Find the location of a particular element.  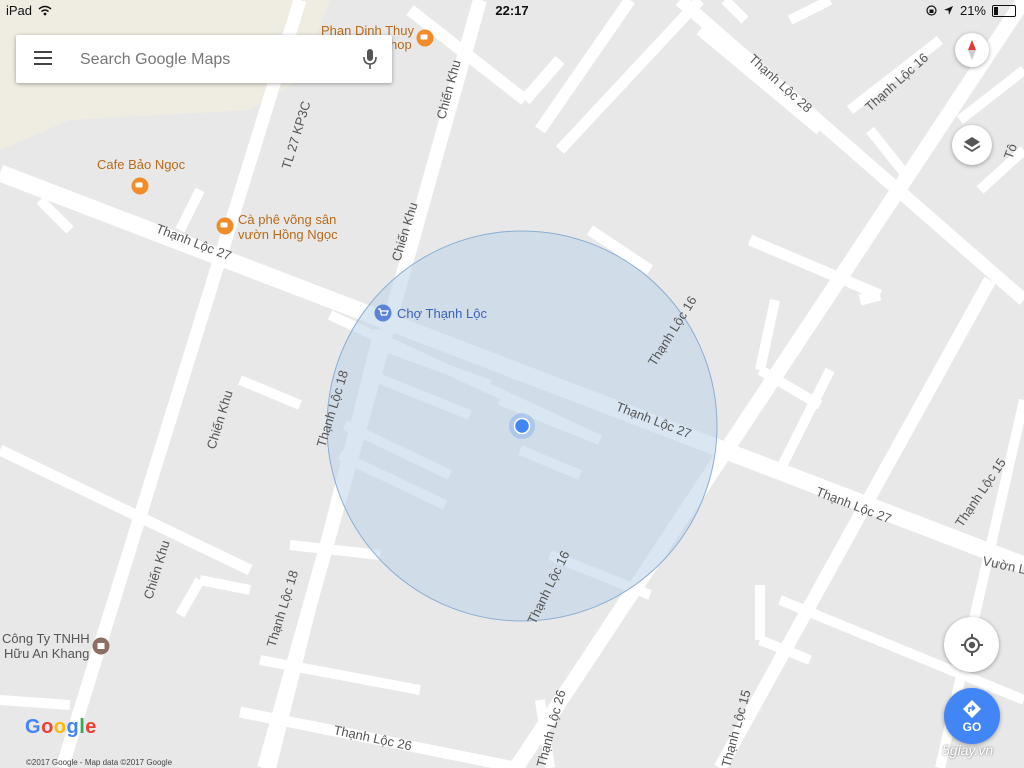

my-location-button is located at coordinates (971, 644).